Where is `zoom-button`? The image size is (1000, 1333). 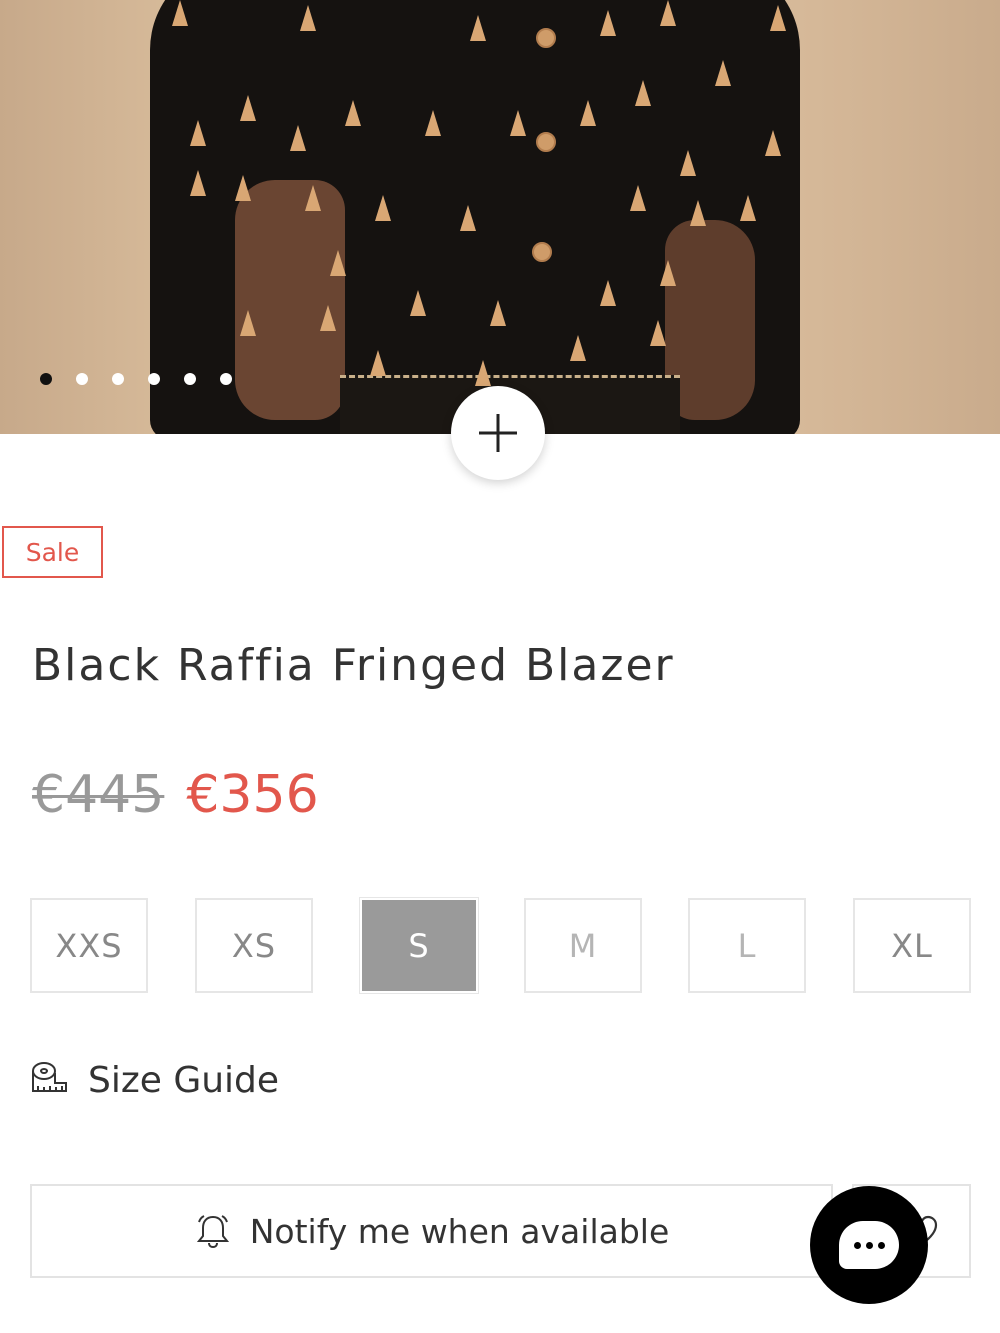
zoom-button is located at coordinates (498, 433).